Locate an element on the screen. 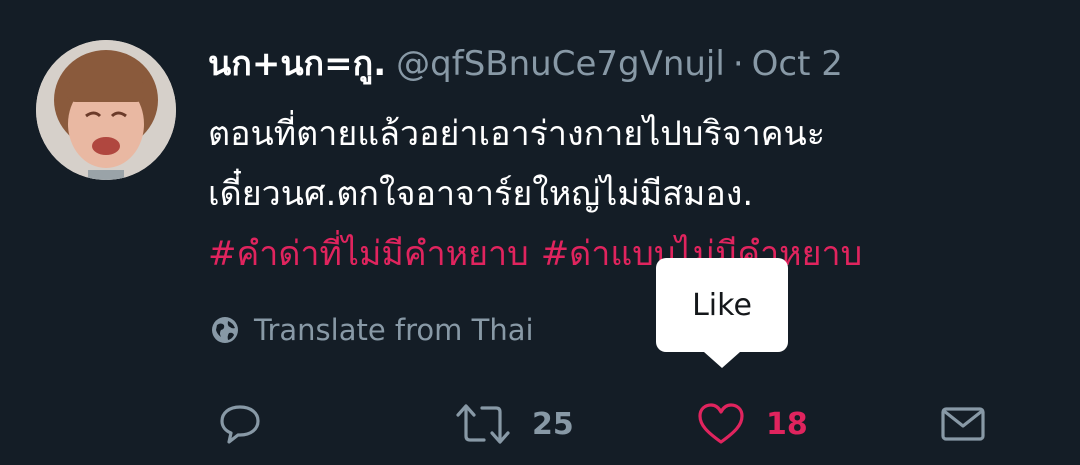  translate-button: Translate from Thai is located at coordinates (372, 330).